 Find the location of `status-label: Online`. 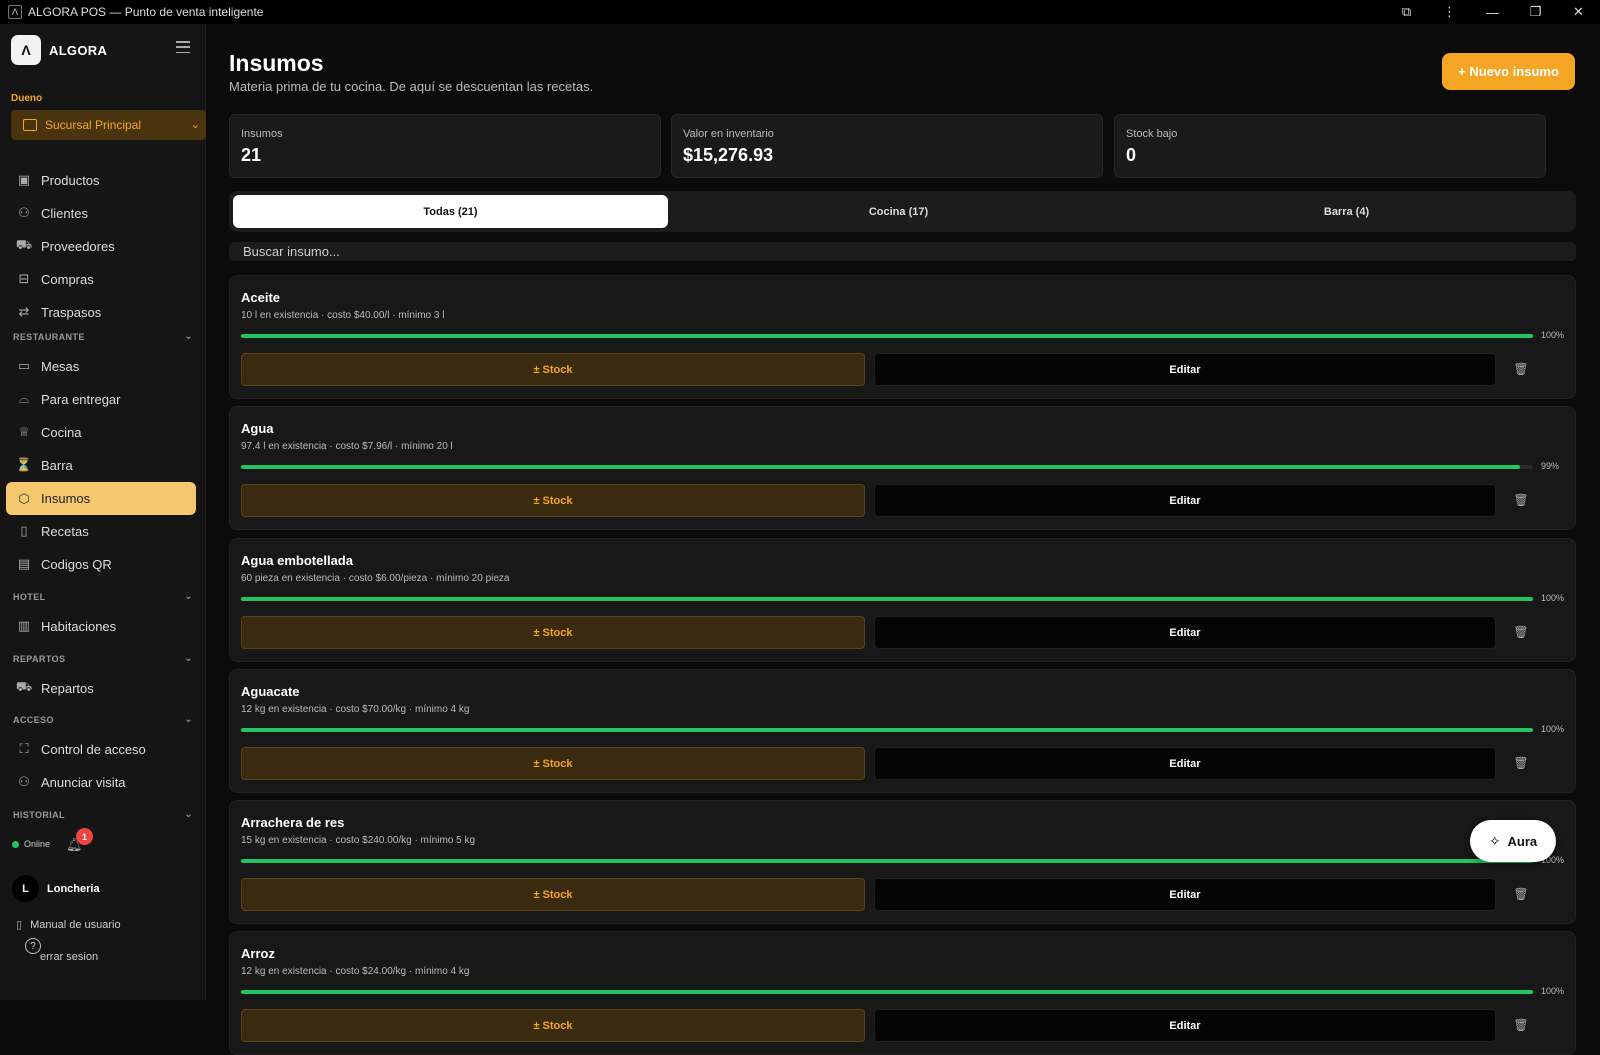

status-label: Online is located at coordinates (37, 844).